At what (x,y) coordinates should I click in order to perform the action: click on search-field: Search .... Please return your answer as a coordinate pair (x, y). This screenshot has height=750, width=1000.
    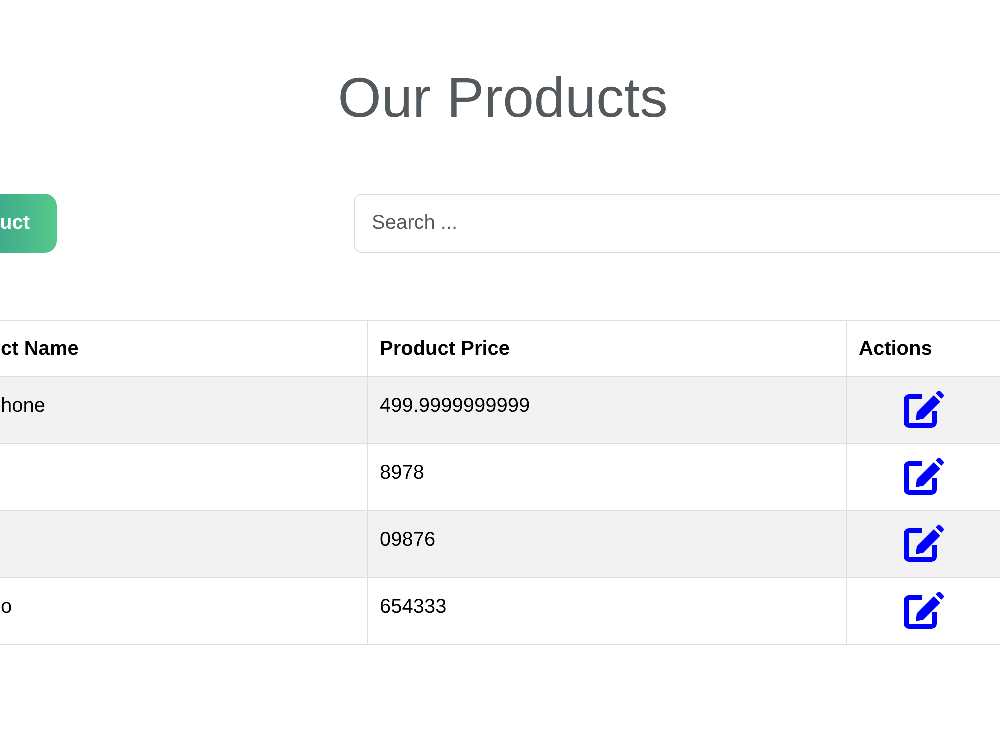
    Looking at the image, I should click on (677, 223).